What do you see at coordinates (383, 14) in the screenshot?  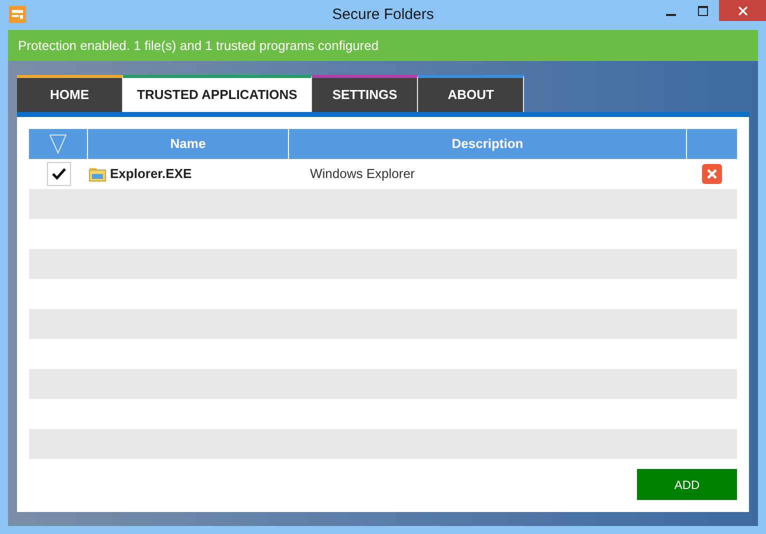 I see `window-title: Secure Folders` at bounding box center [383, 14].